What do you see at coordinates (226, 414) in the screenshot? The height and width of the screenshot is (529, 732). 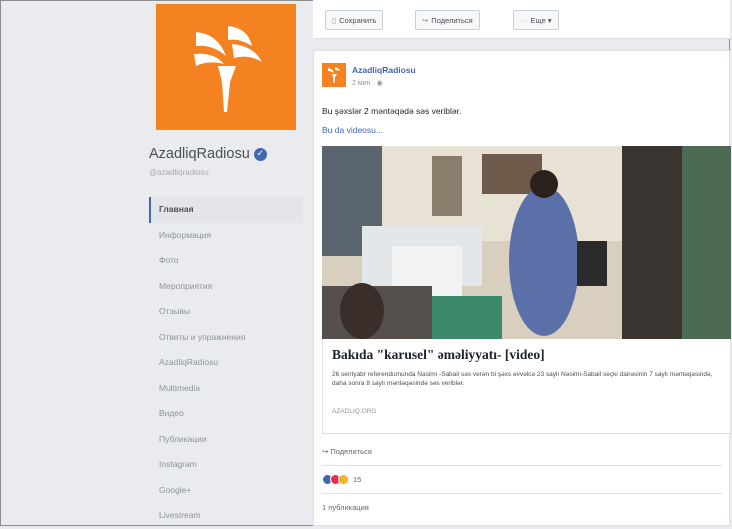 I see `sidebar-item-videos: Видео` at bounding box center [226, 414].